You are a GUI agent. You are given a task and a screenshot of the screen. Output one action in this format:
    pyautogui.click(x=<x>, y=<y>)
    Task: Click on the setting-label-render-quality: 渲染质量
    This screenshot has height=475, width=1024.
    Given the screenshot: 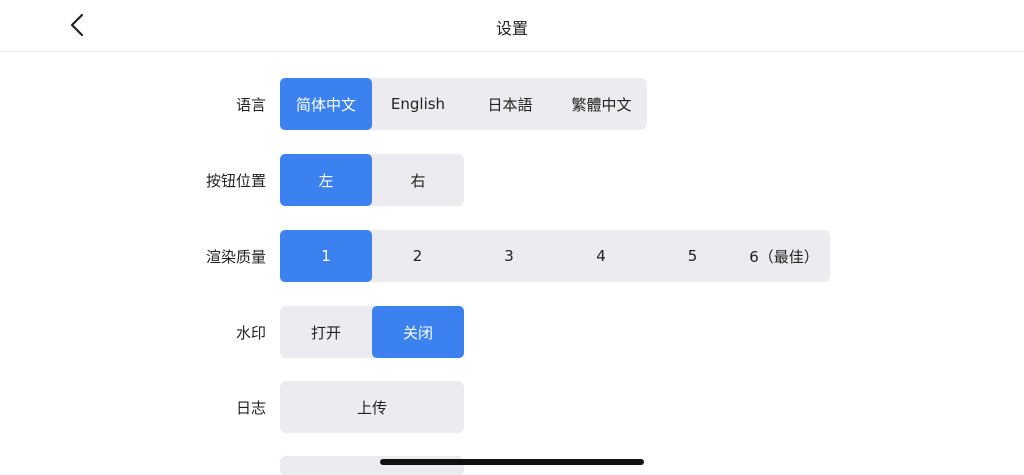 What is the action you would take?
    pyautogui.click(x=235, y=256)
    